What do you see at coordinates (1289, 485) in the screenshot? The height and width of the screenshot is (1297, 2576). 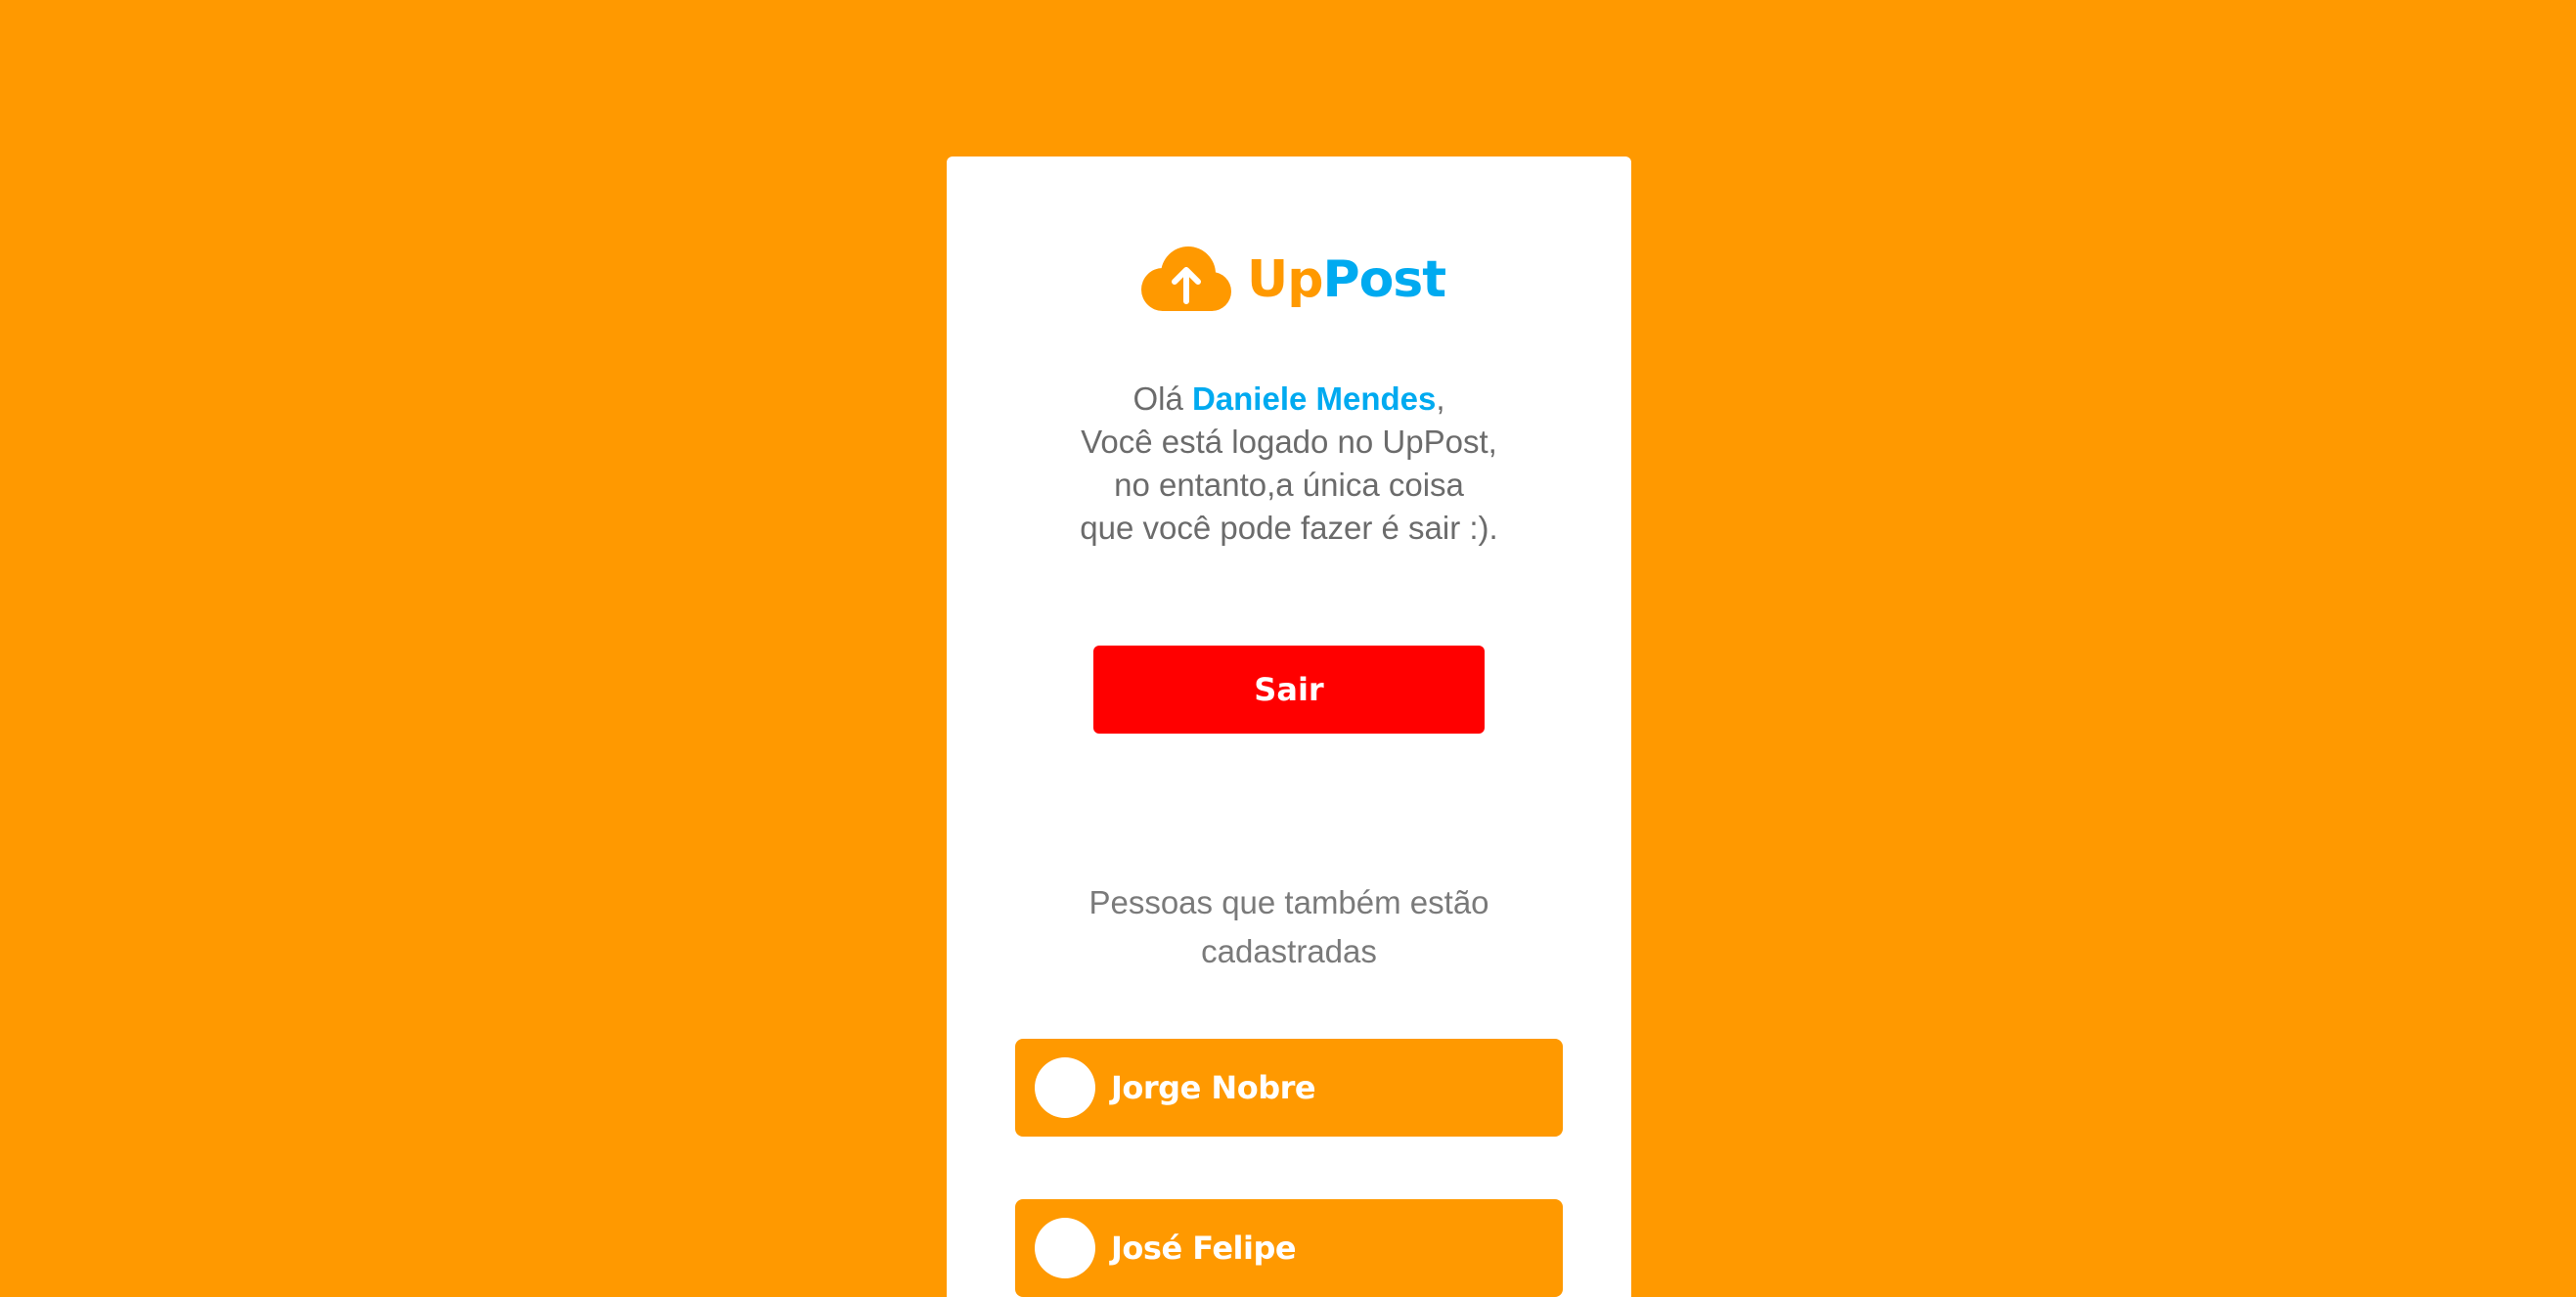 I see `greeting-line-3: no entanto,a única coisa` at bounding box center [1289, 485].